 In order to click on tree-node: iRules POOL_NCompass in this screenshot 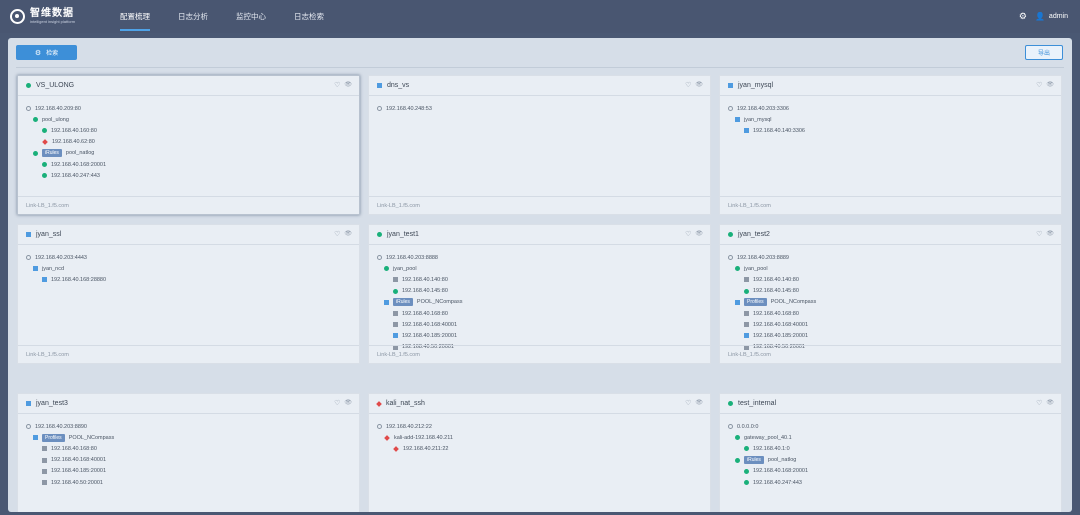, I will do `click(539, 302)`.